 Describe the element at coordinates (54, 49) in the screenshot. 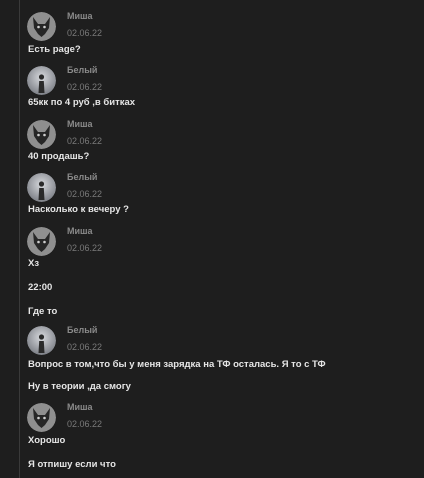

I see `message-text: Есть page?` at that location.